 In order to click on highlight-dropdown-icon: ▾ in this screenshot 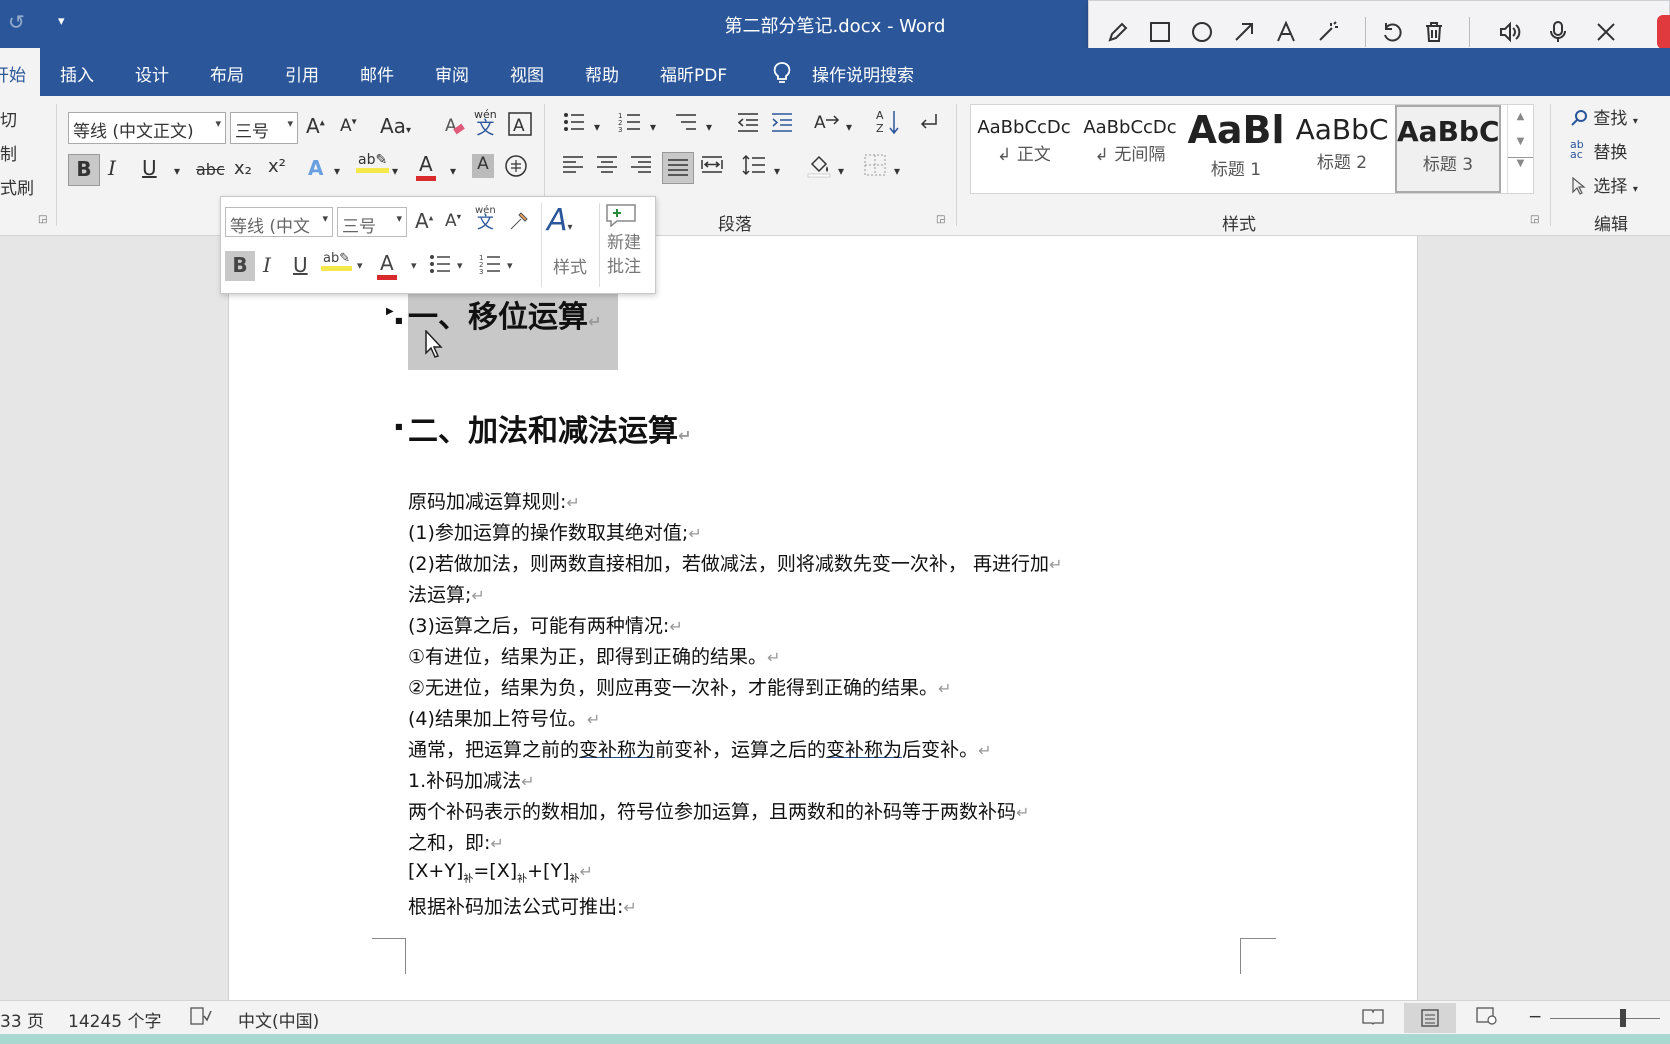, I will do `click(395, 171)`.